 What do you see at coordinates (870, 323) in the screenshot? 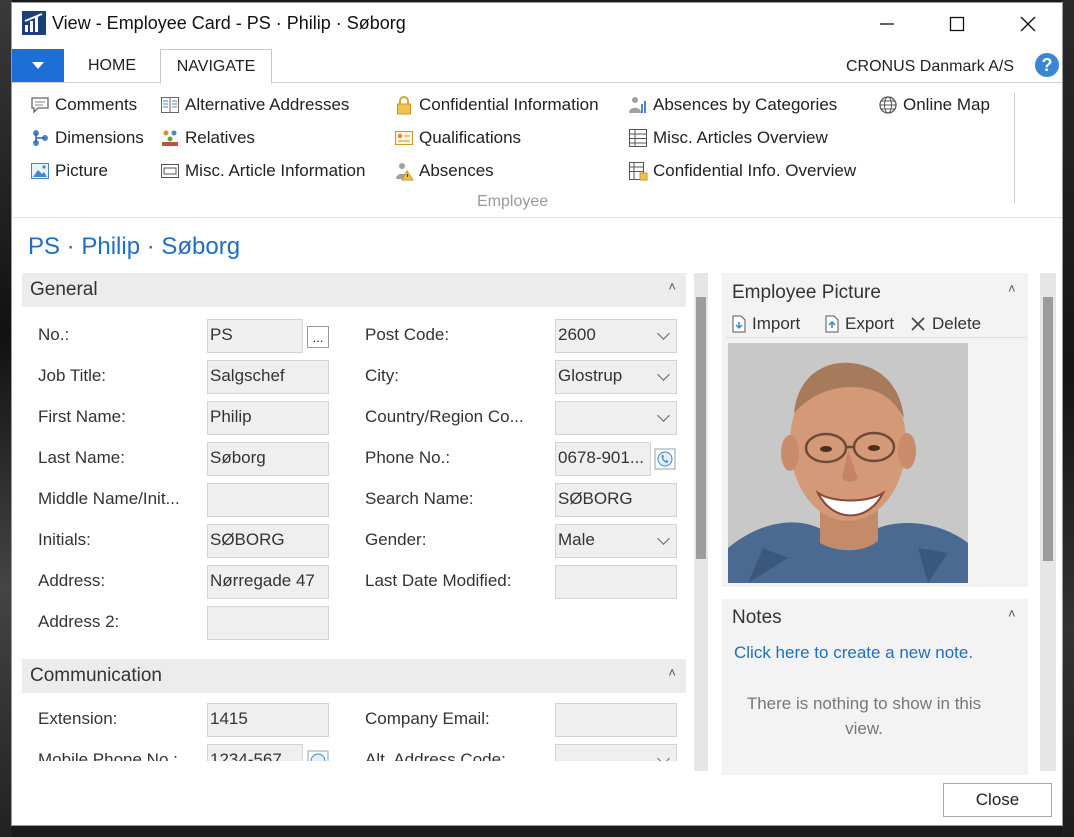
I see `export-label: Export` at bounding box center [870, 323].